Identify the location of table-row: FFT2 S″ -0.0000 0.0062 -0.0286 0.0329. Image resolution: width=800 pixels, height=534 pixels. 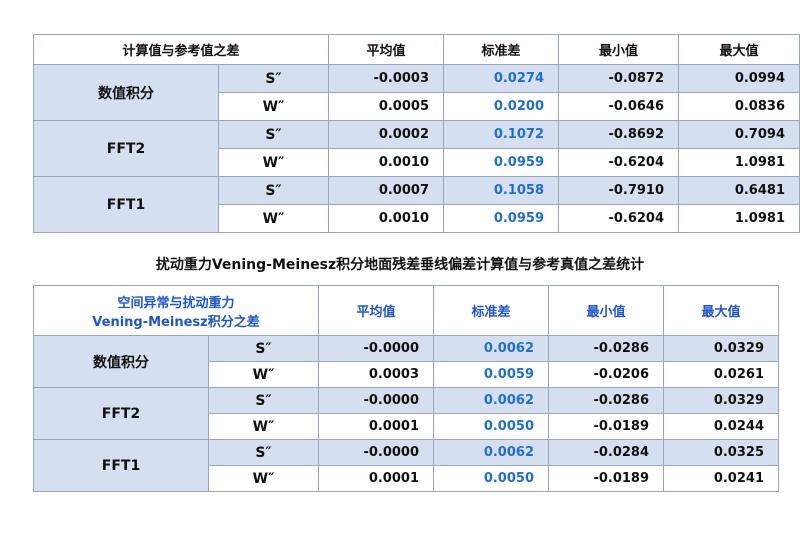
(406, 413).